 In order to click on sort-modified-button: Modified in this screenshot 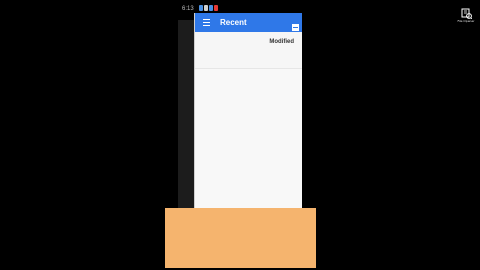, I will do `click(281, 42)`.